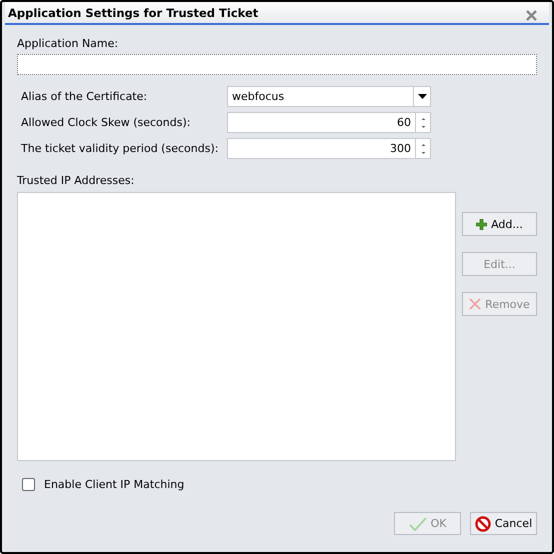  Describe the element at coordinates (106, 122) in the screenshot. I see `field-label: Allowed Clock Skew (seconds):` at that location.